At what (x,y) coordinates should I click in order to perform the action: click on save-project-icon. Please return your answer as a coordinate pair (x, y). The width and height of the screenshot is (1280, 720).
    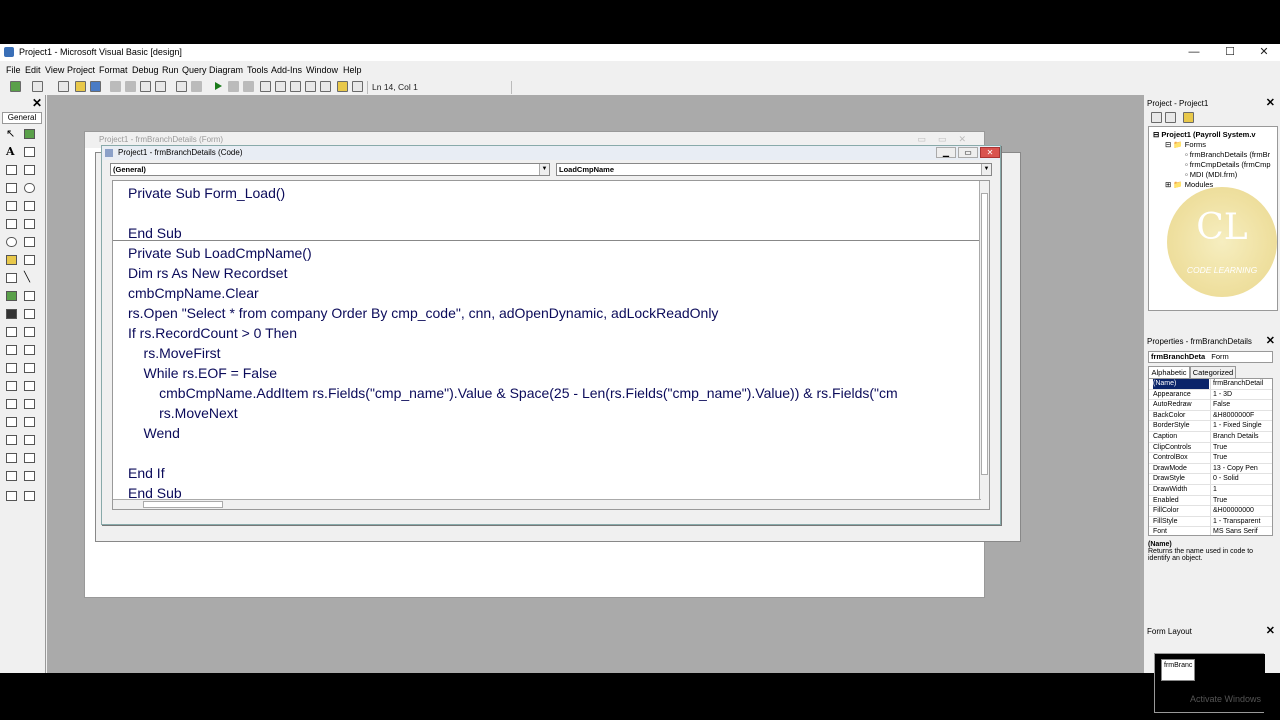
    Looking at the image, I should click on (95, 86).